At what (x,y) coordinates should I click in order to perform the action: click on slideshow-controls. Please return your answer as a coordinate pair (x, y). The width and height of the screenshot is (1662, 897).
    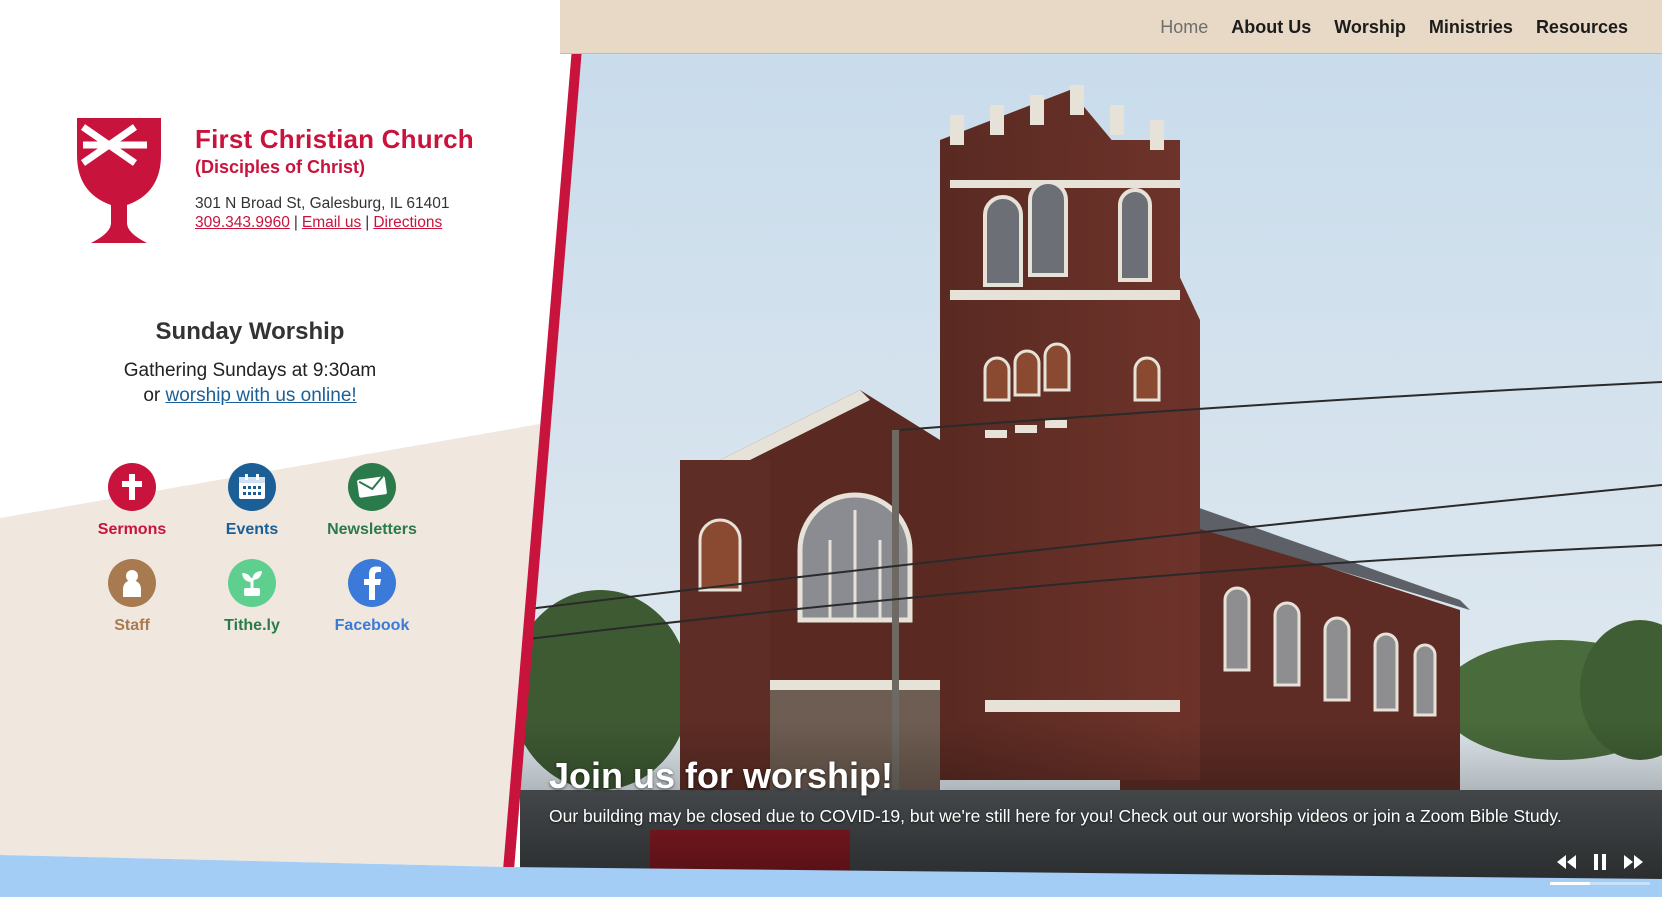
    Looking at the image, I should click on (1600, 862).